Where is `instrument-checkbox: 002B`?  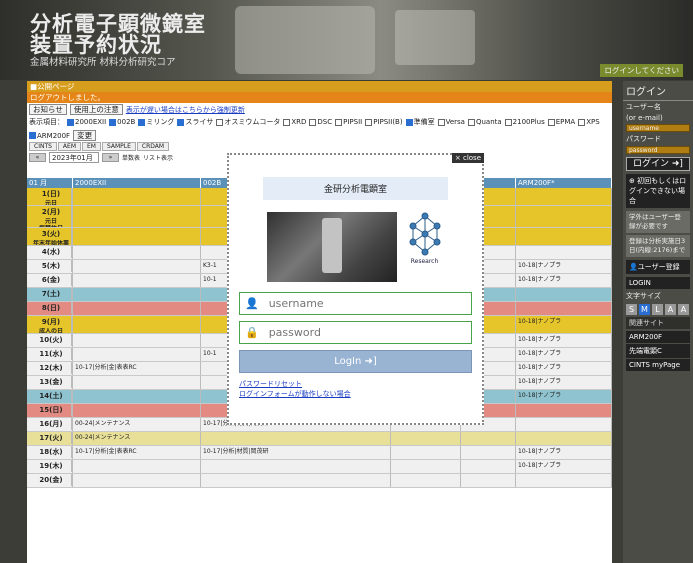 instrument-checkbox: 002B is located at coordinates (122, 122).